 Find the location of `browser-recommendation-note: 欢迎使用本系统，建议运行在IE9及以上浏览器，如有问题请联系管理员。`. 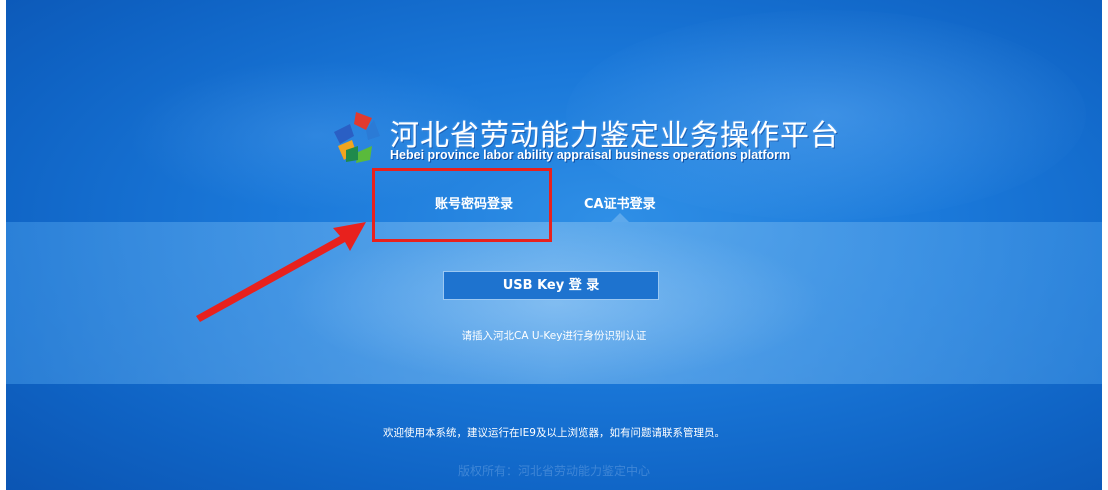

browser-recommendation-note: 欢迎使用本系统，建议运行在IE9及以上浏览器，如有问题请联系管理员。 is located at coordinates (554, 433).